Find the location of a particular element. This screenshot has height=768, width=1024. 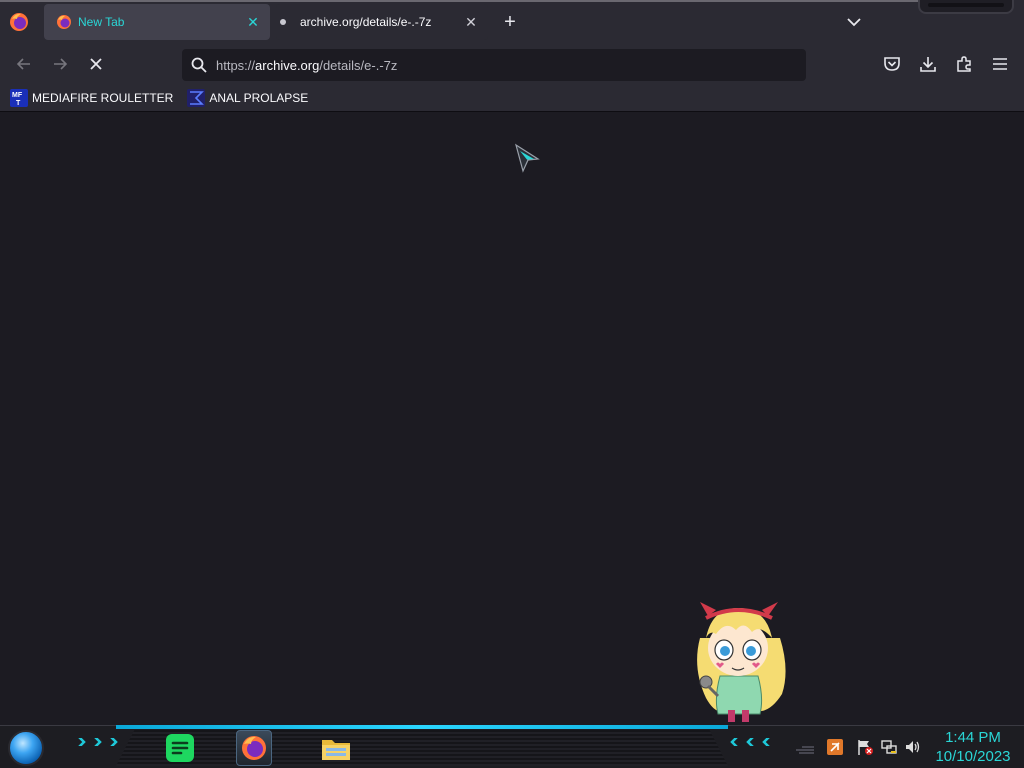

navigation-toolbar: https://archive.org/details/e-.-7z is located at coordinates (512, 64).